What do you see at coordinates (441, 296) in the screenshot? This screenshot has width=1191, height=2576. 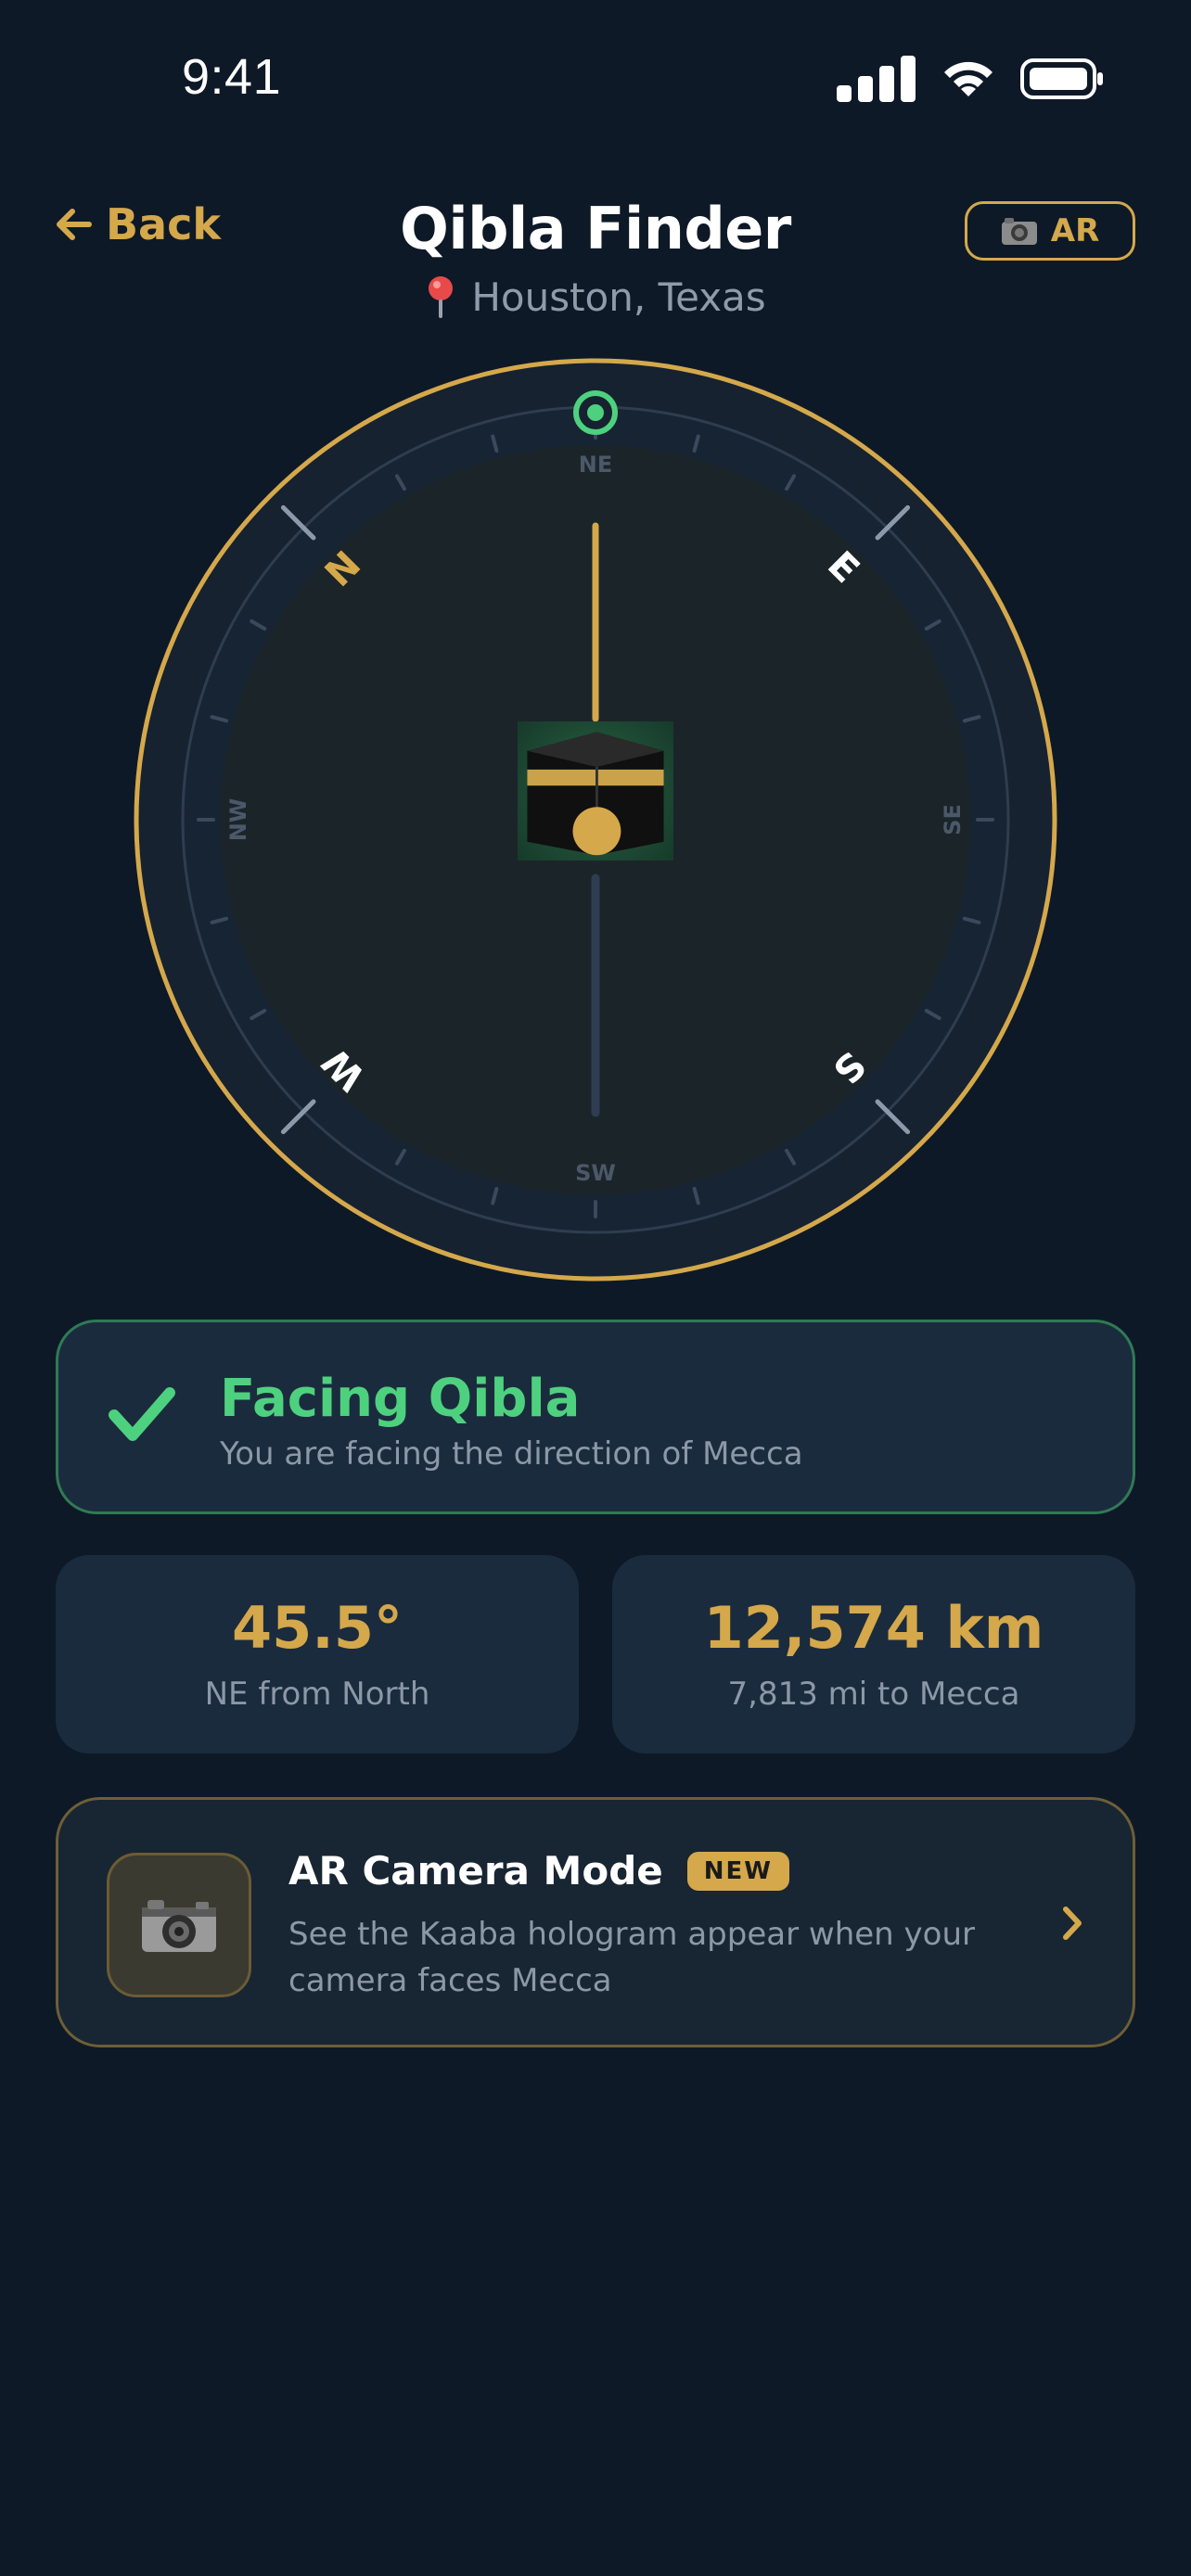 I see `map-pin-icon` at bounding box center [441, 296].